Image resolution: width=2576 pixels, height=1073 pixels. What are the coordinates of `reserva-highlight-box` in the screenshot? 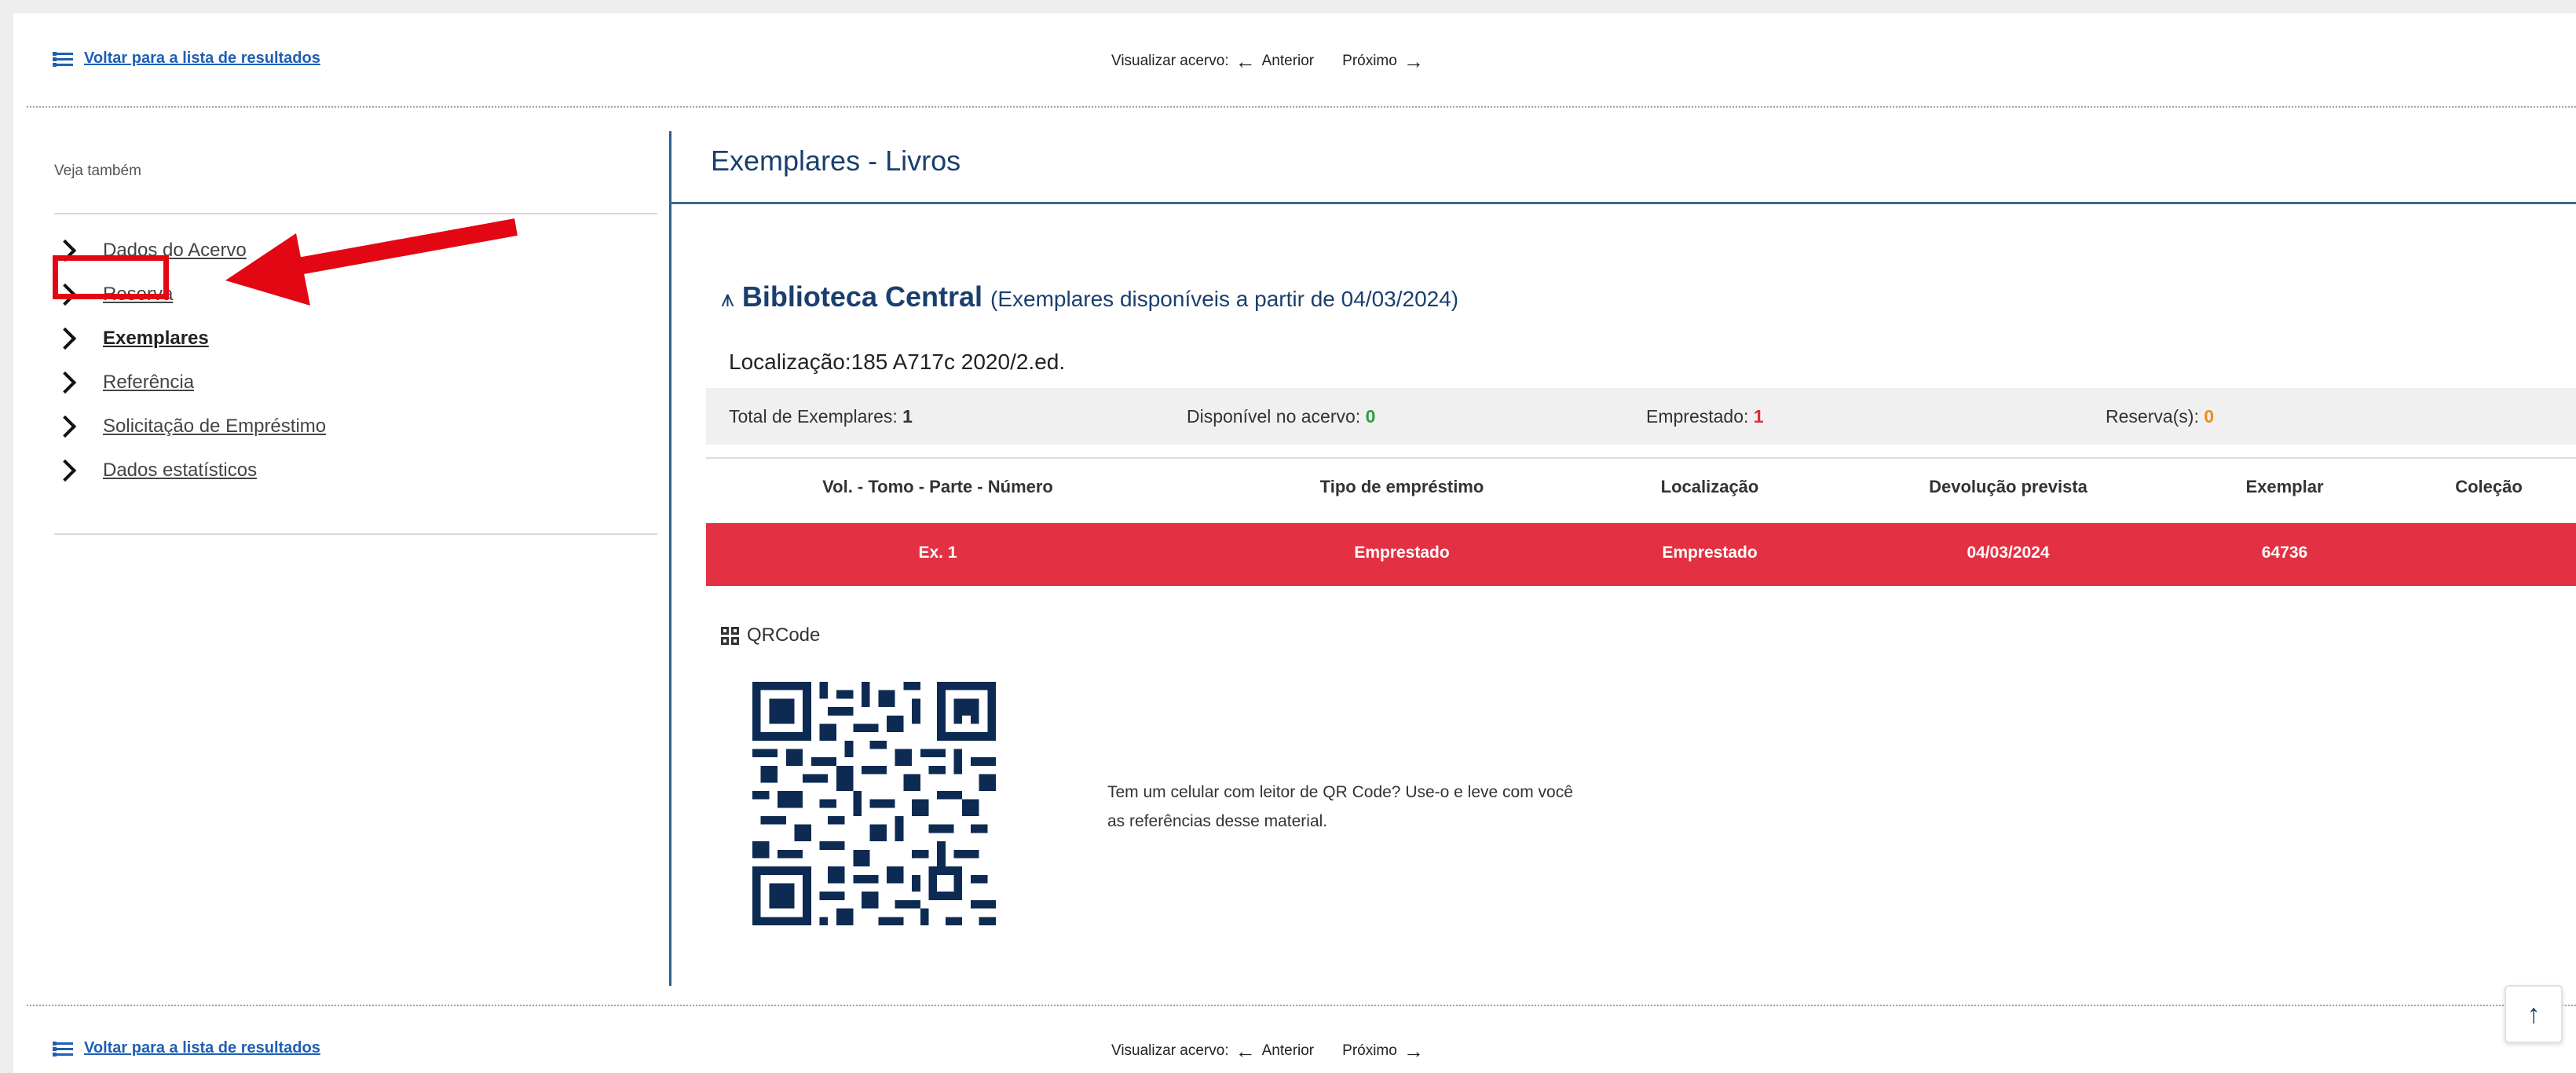 It's located at (111, 277).